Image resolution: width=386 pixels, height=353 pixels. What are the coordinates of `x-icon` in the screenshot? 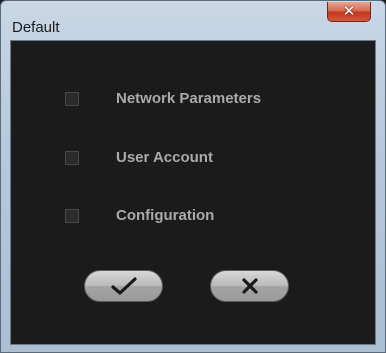 It's located at (249, 286).